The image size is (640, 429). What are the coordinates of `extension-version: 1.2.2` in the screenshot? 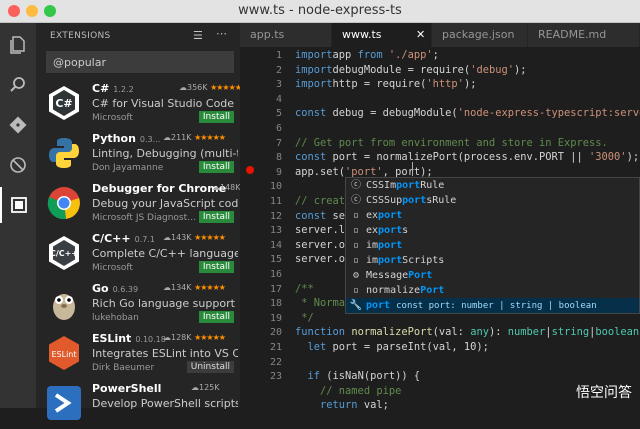 It's located at (123, 89).